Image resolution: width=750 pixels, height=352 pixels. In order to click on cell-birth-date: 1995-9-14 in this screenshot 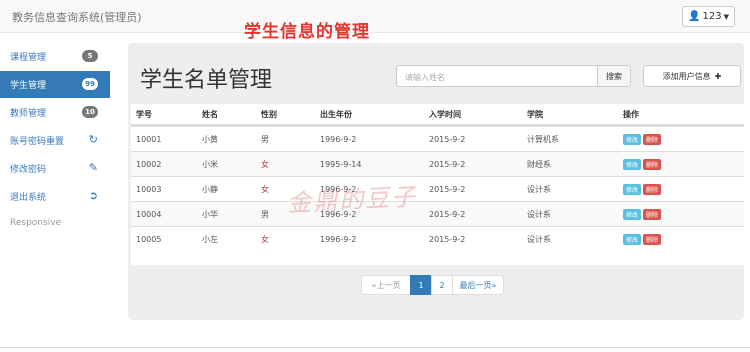, I will do `click(341, 164)`.